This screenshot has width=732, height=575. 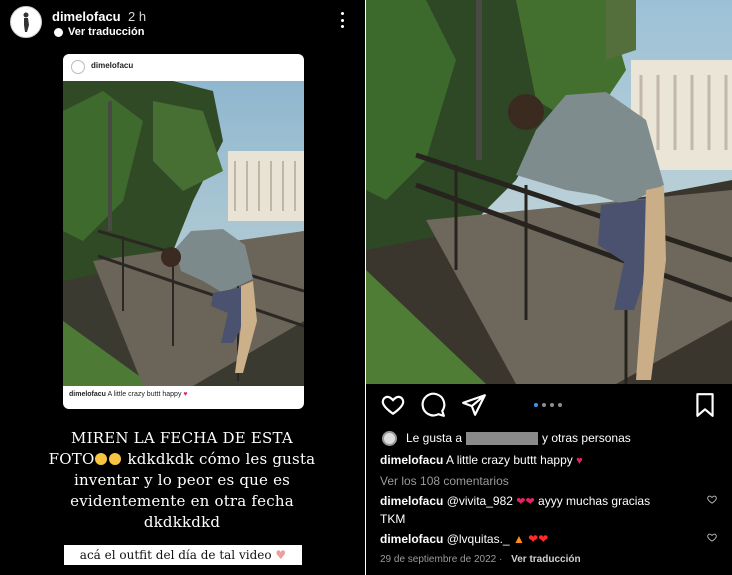 What do you see at coordinates (78, 67) in the screenshot?
I see `card-avatar` at bounding box center [78, 67].